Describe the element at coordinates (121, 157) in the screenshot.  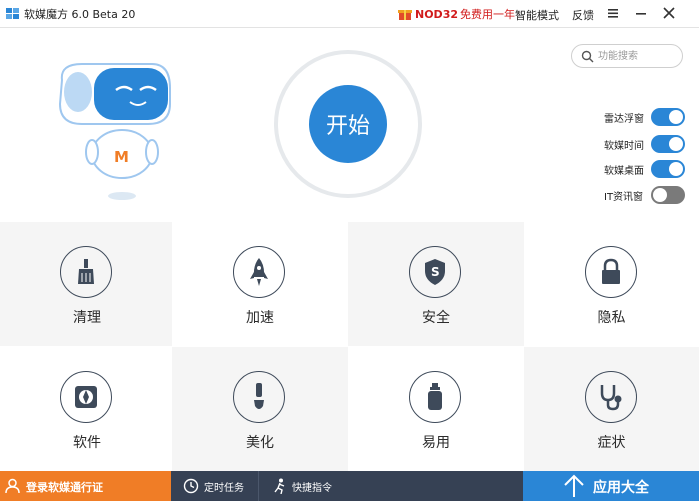
I see `svg-text: M` at that location.